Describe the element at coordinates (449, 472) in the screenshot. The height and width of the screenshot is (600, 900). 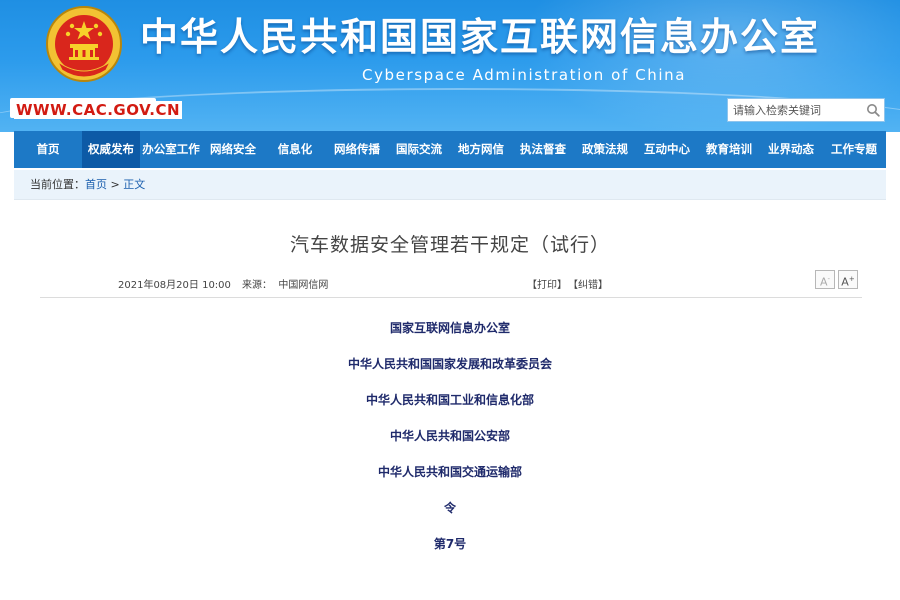
I see `issuer-line-5: 中华人民共和国交通运输部` at that location.